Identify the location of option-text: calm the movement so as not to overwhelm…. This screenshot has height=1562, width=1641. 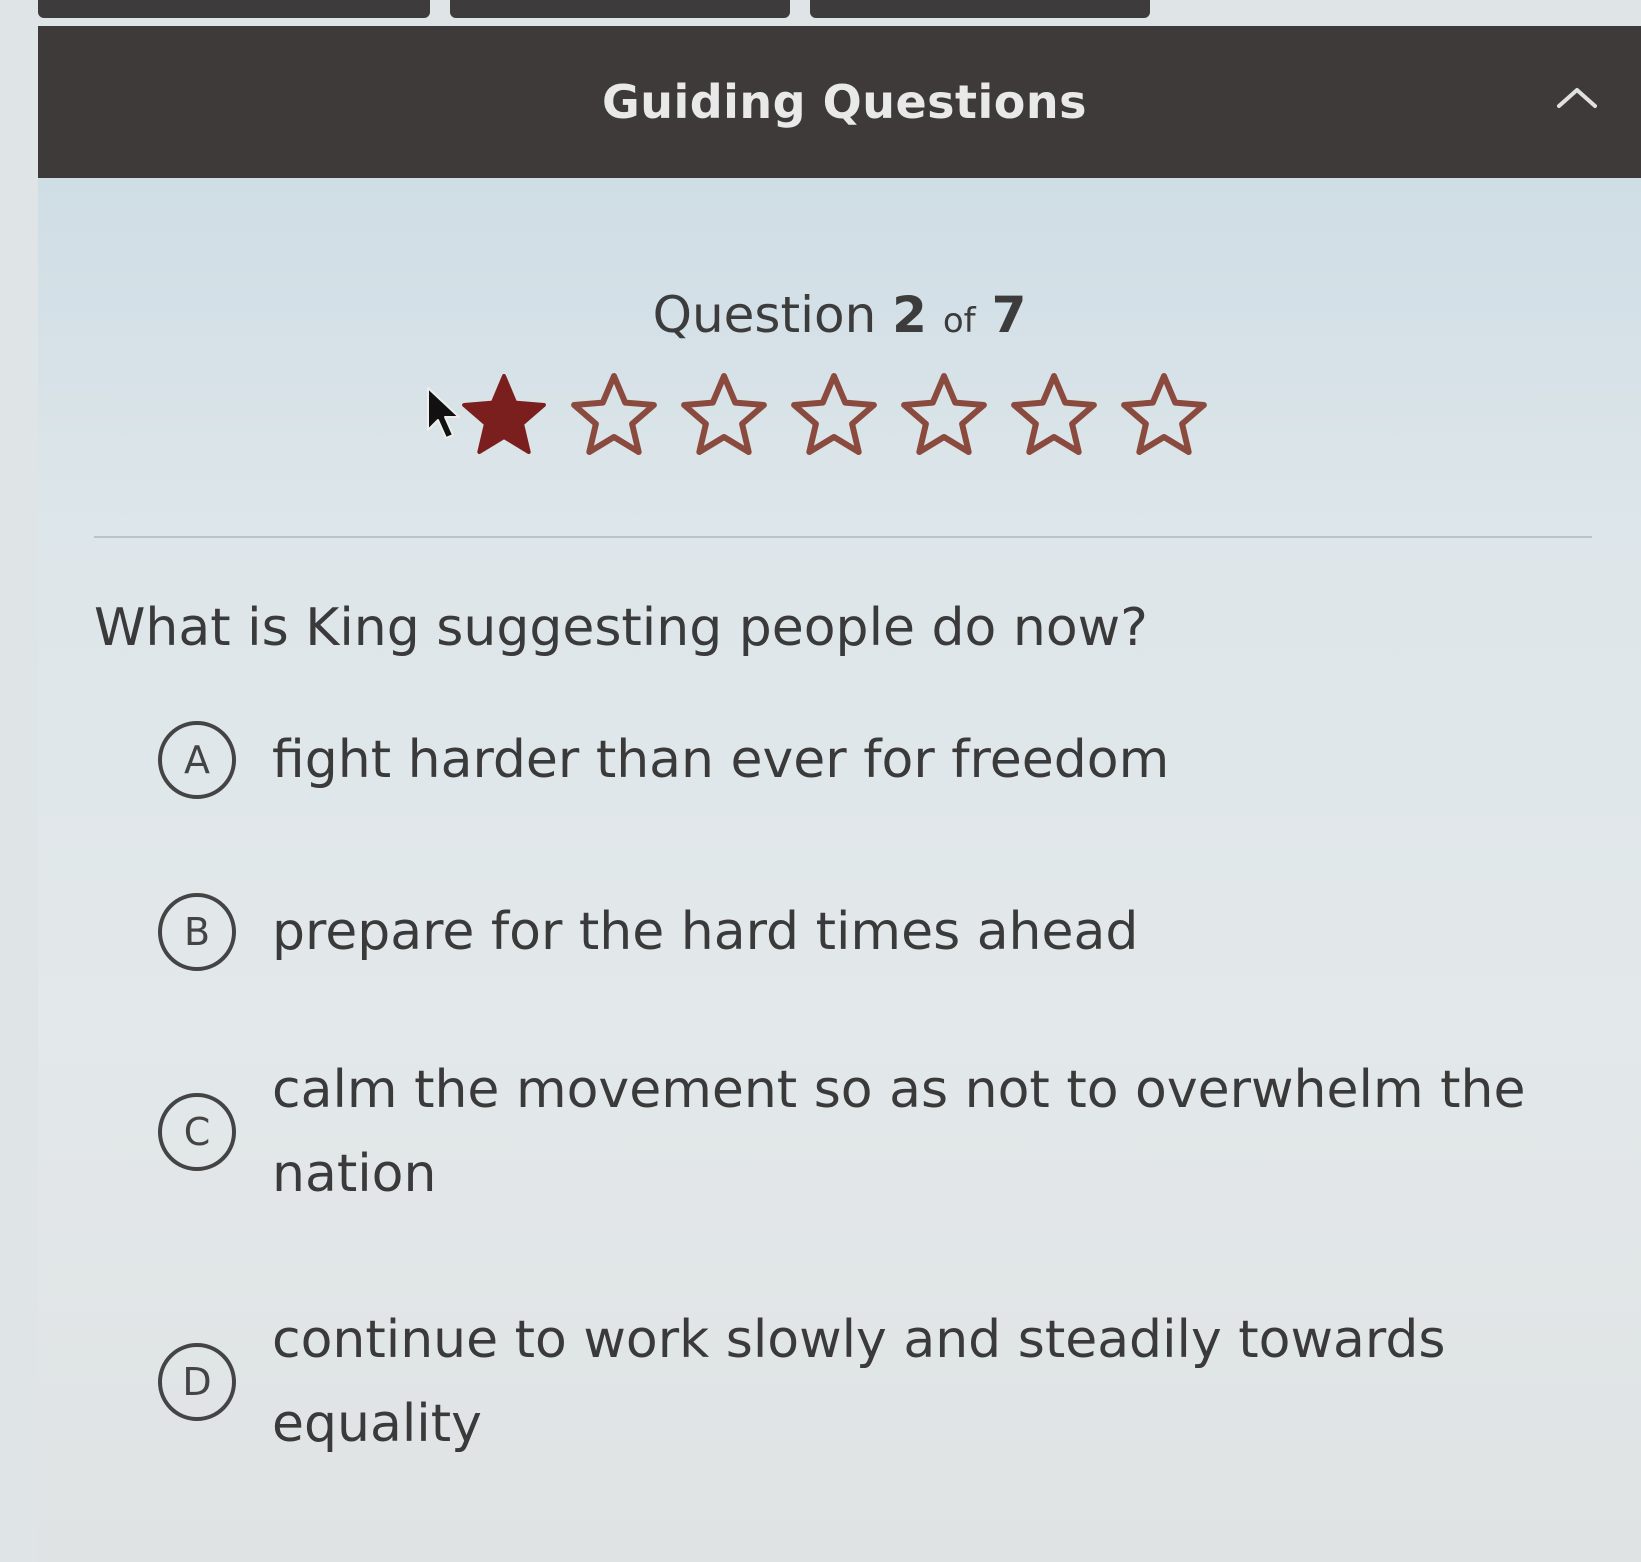
(922, 1132).